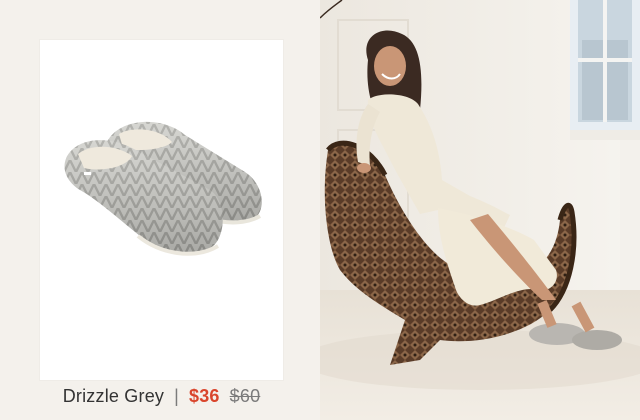  Describe the element at coordinates (113, 396) in the screenshot. I see `product-name: Drizzle Grey` at that location.